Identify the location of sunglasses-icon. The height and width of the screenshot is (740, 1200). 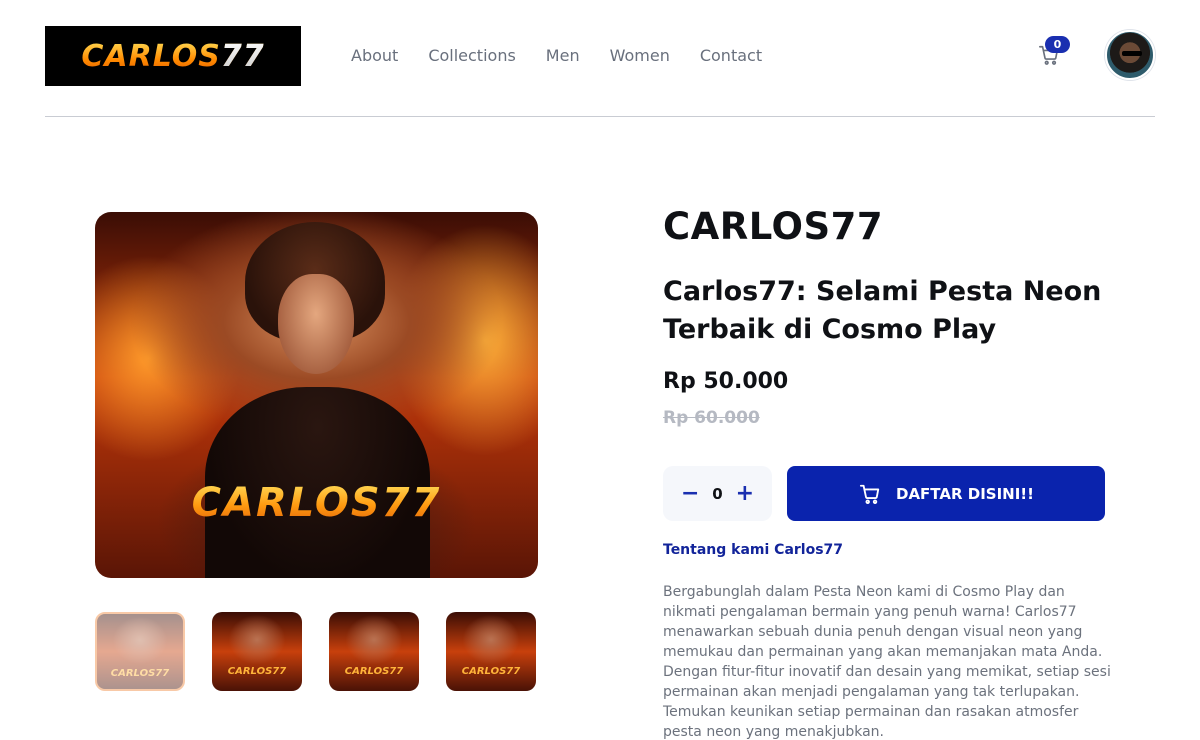
(1132, 53).